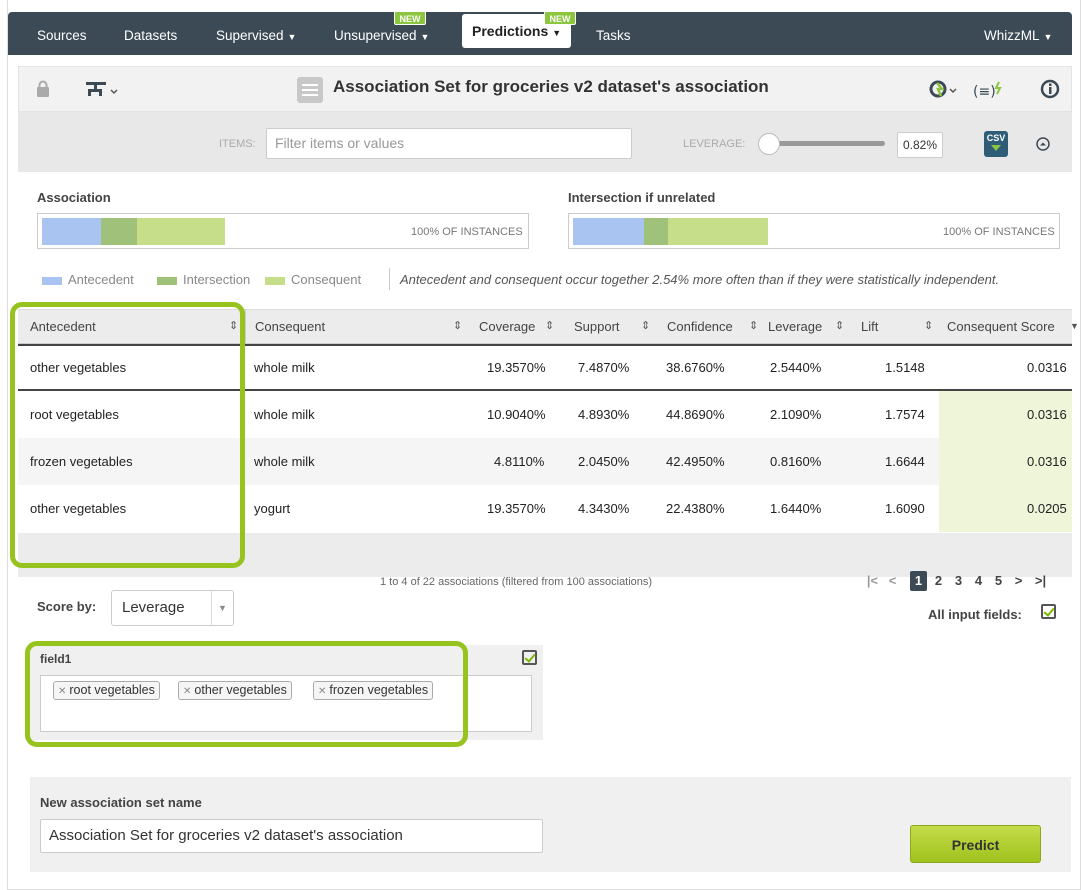 This screenshot has width=1081, height=890. Describe the element at coordinates (250, 35) in the screenshot. I see `nav-supervised-label: Supervised` at that location.